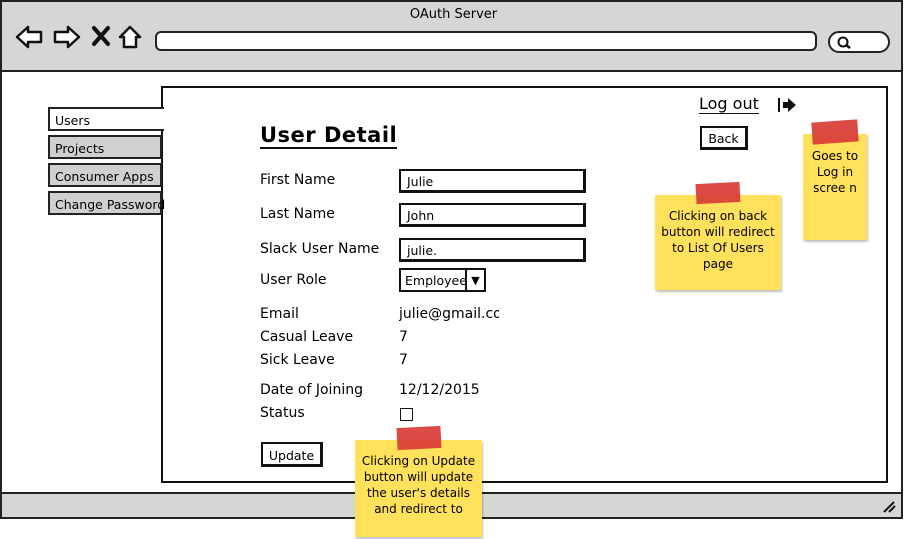  Describe the element at coordinates (1, 282) in the screenshot. I see `browser-frame-left` at that location.